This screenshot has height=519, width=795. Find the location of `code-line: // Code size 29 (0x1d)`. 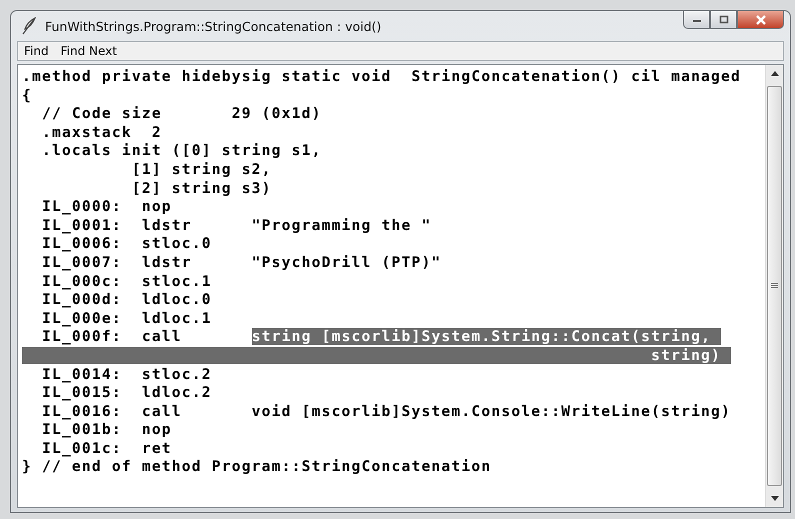

code-line: // Code size 29 (0x1d) is located at coordinates (181, 113).